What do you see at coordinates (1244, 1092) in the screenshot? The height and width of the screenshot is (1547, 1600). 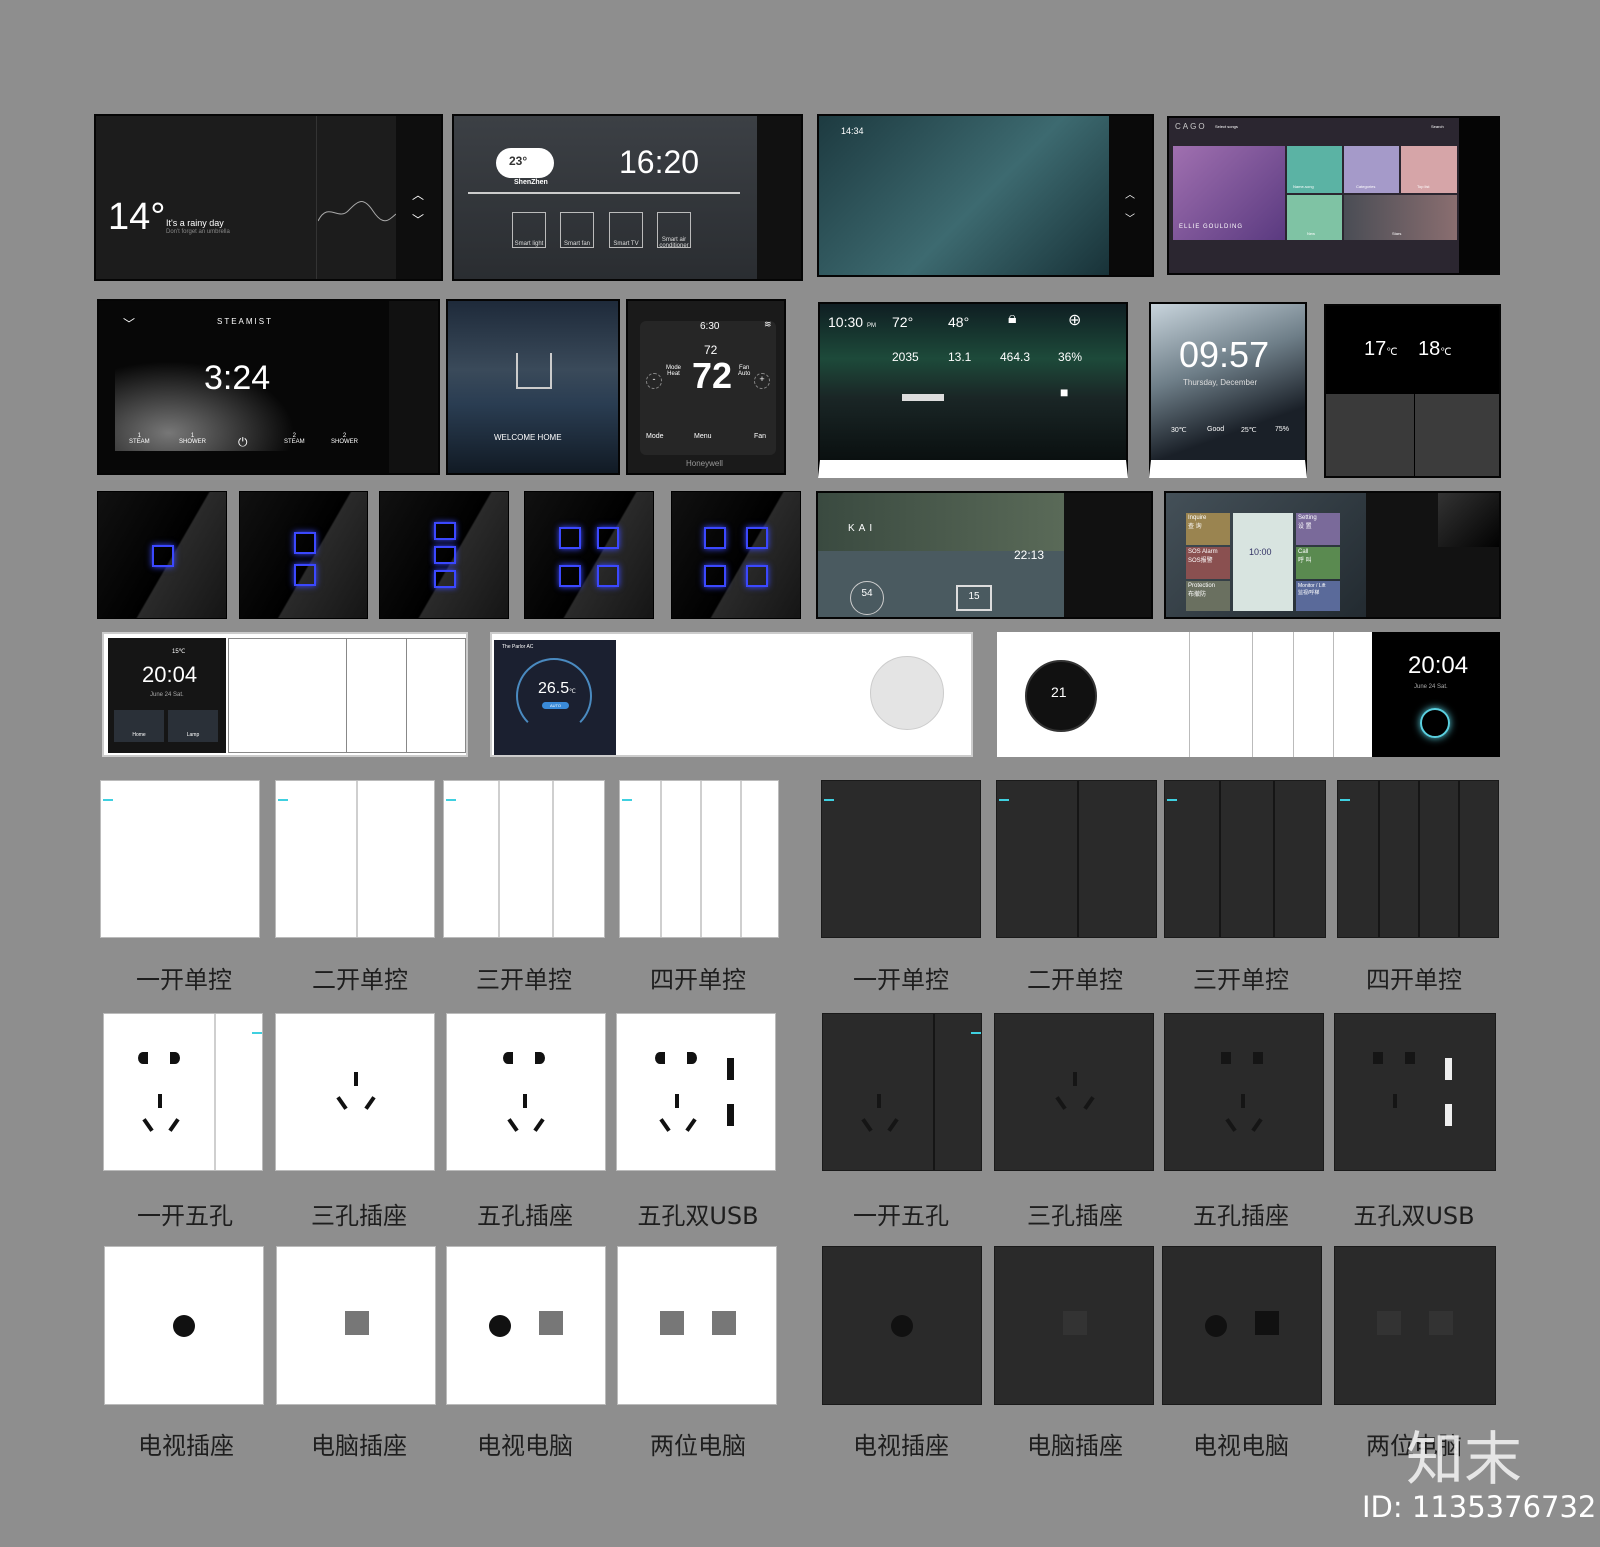 I see `black-socket-5-hole` at bounding box center [1244, 1092].